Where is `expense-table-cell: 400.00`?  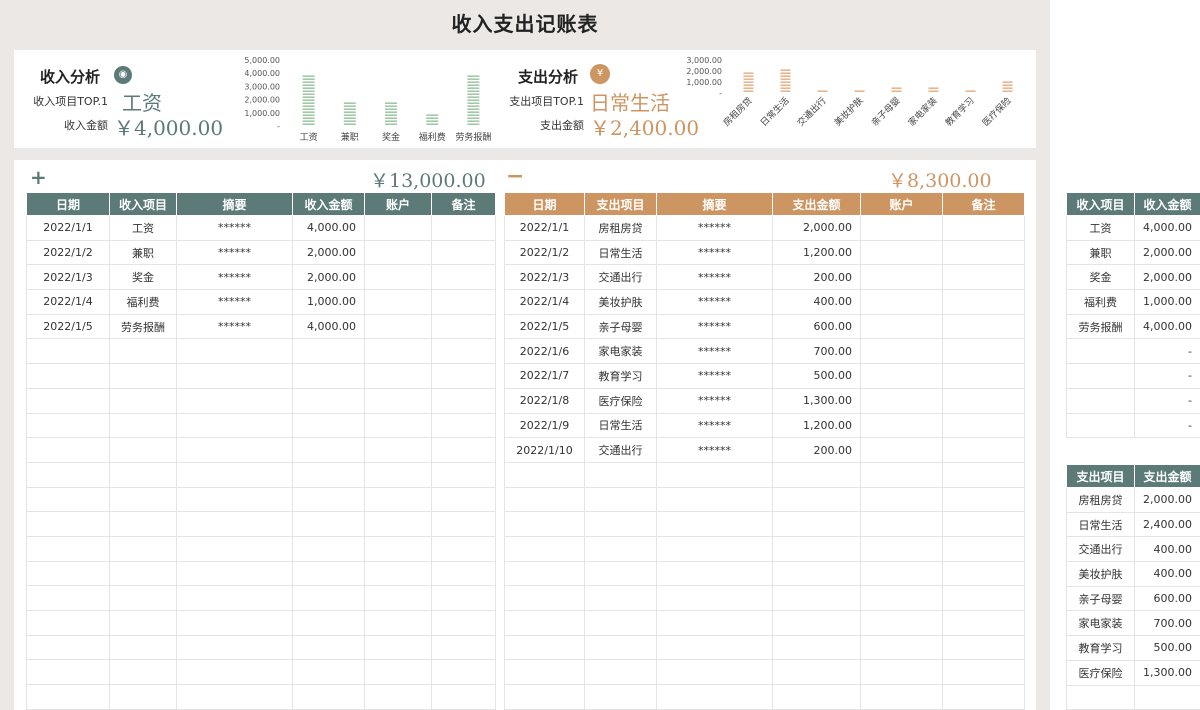 expense-table-cell: 400.00 is located at coordinates (816, 302).